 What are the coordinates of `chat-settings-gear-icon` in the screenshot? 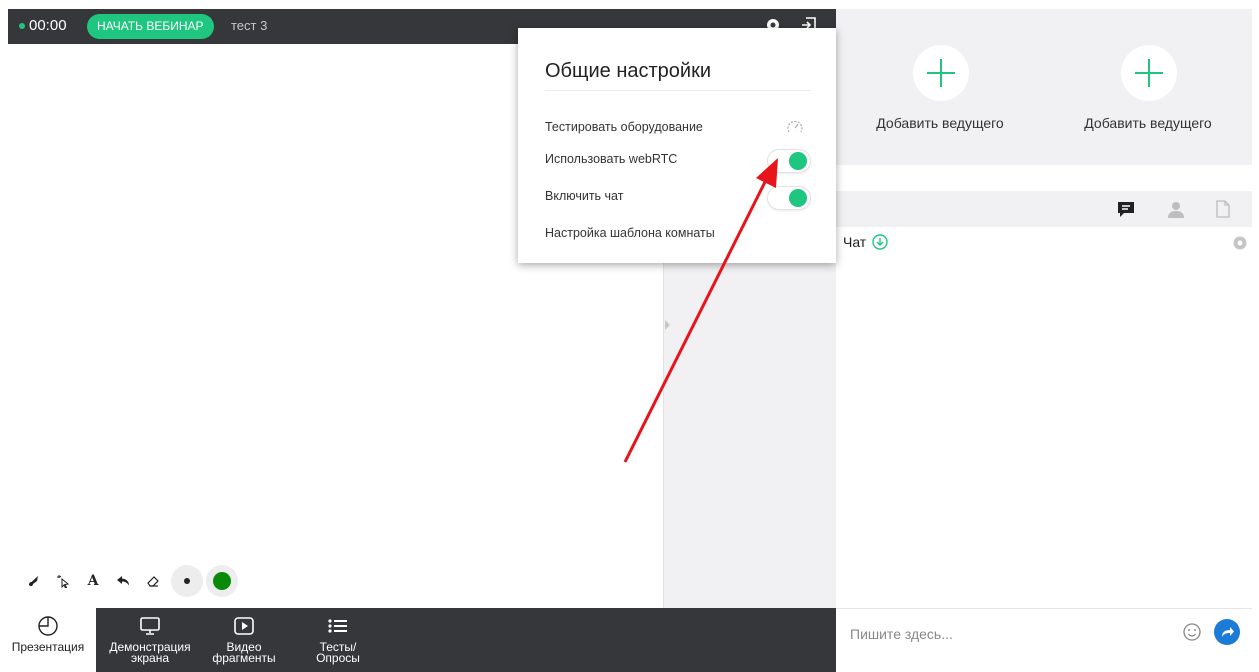 It's located at (1240, 245).